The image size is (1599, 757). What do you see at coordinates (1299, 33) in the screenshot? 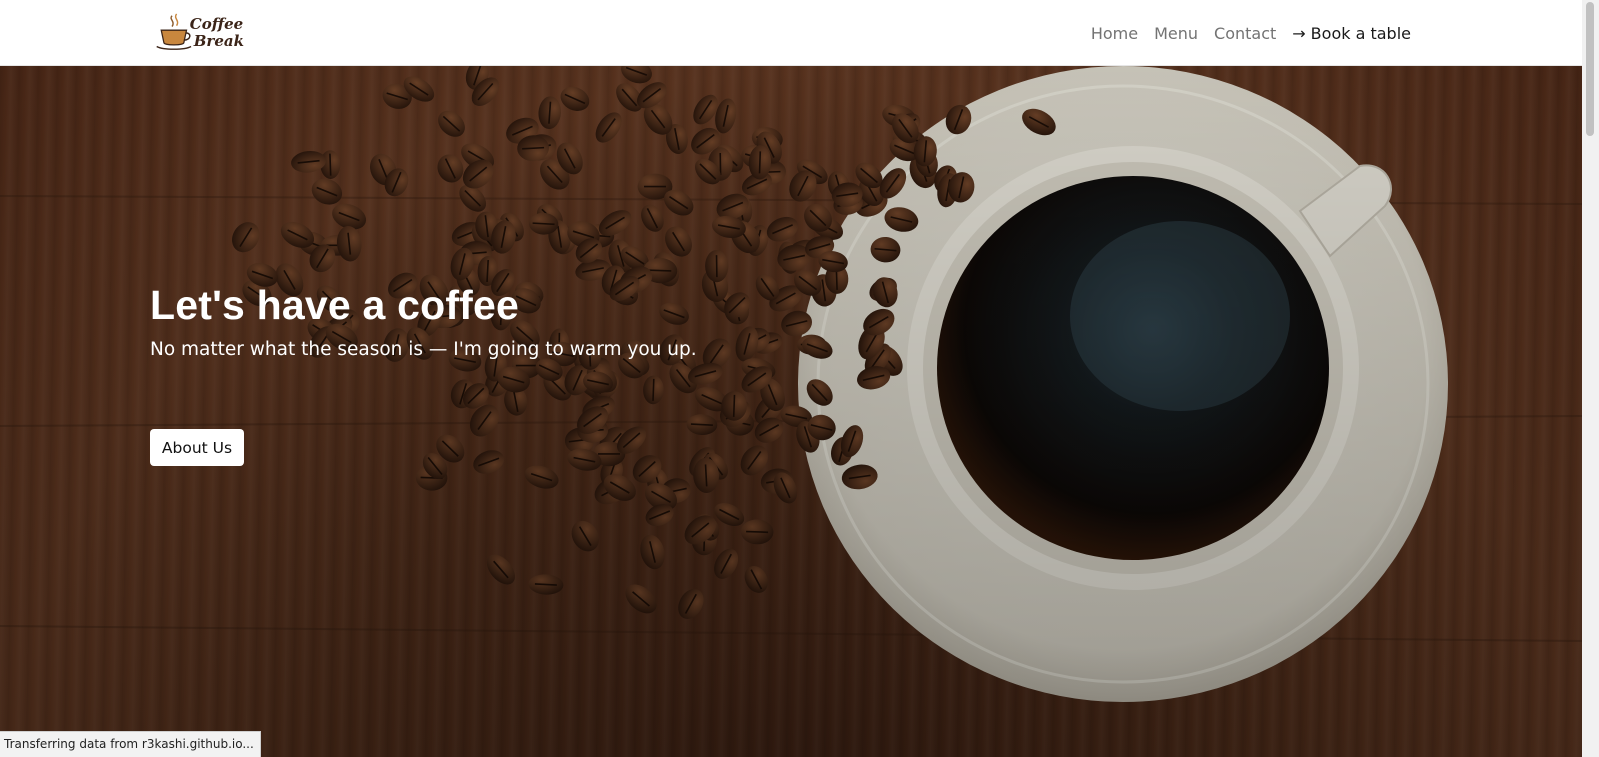
I see `arrow-right-icon: →` at bounding box center [1299, 33].